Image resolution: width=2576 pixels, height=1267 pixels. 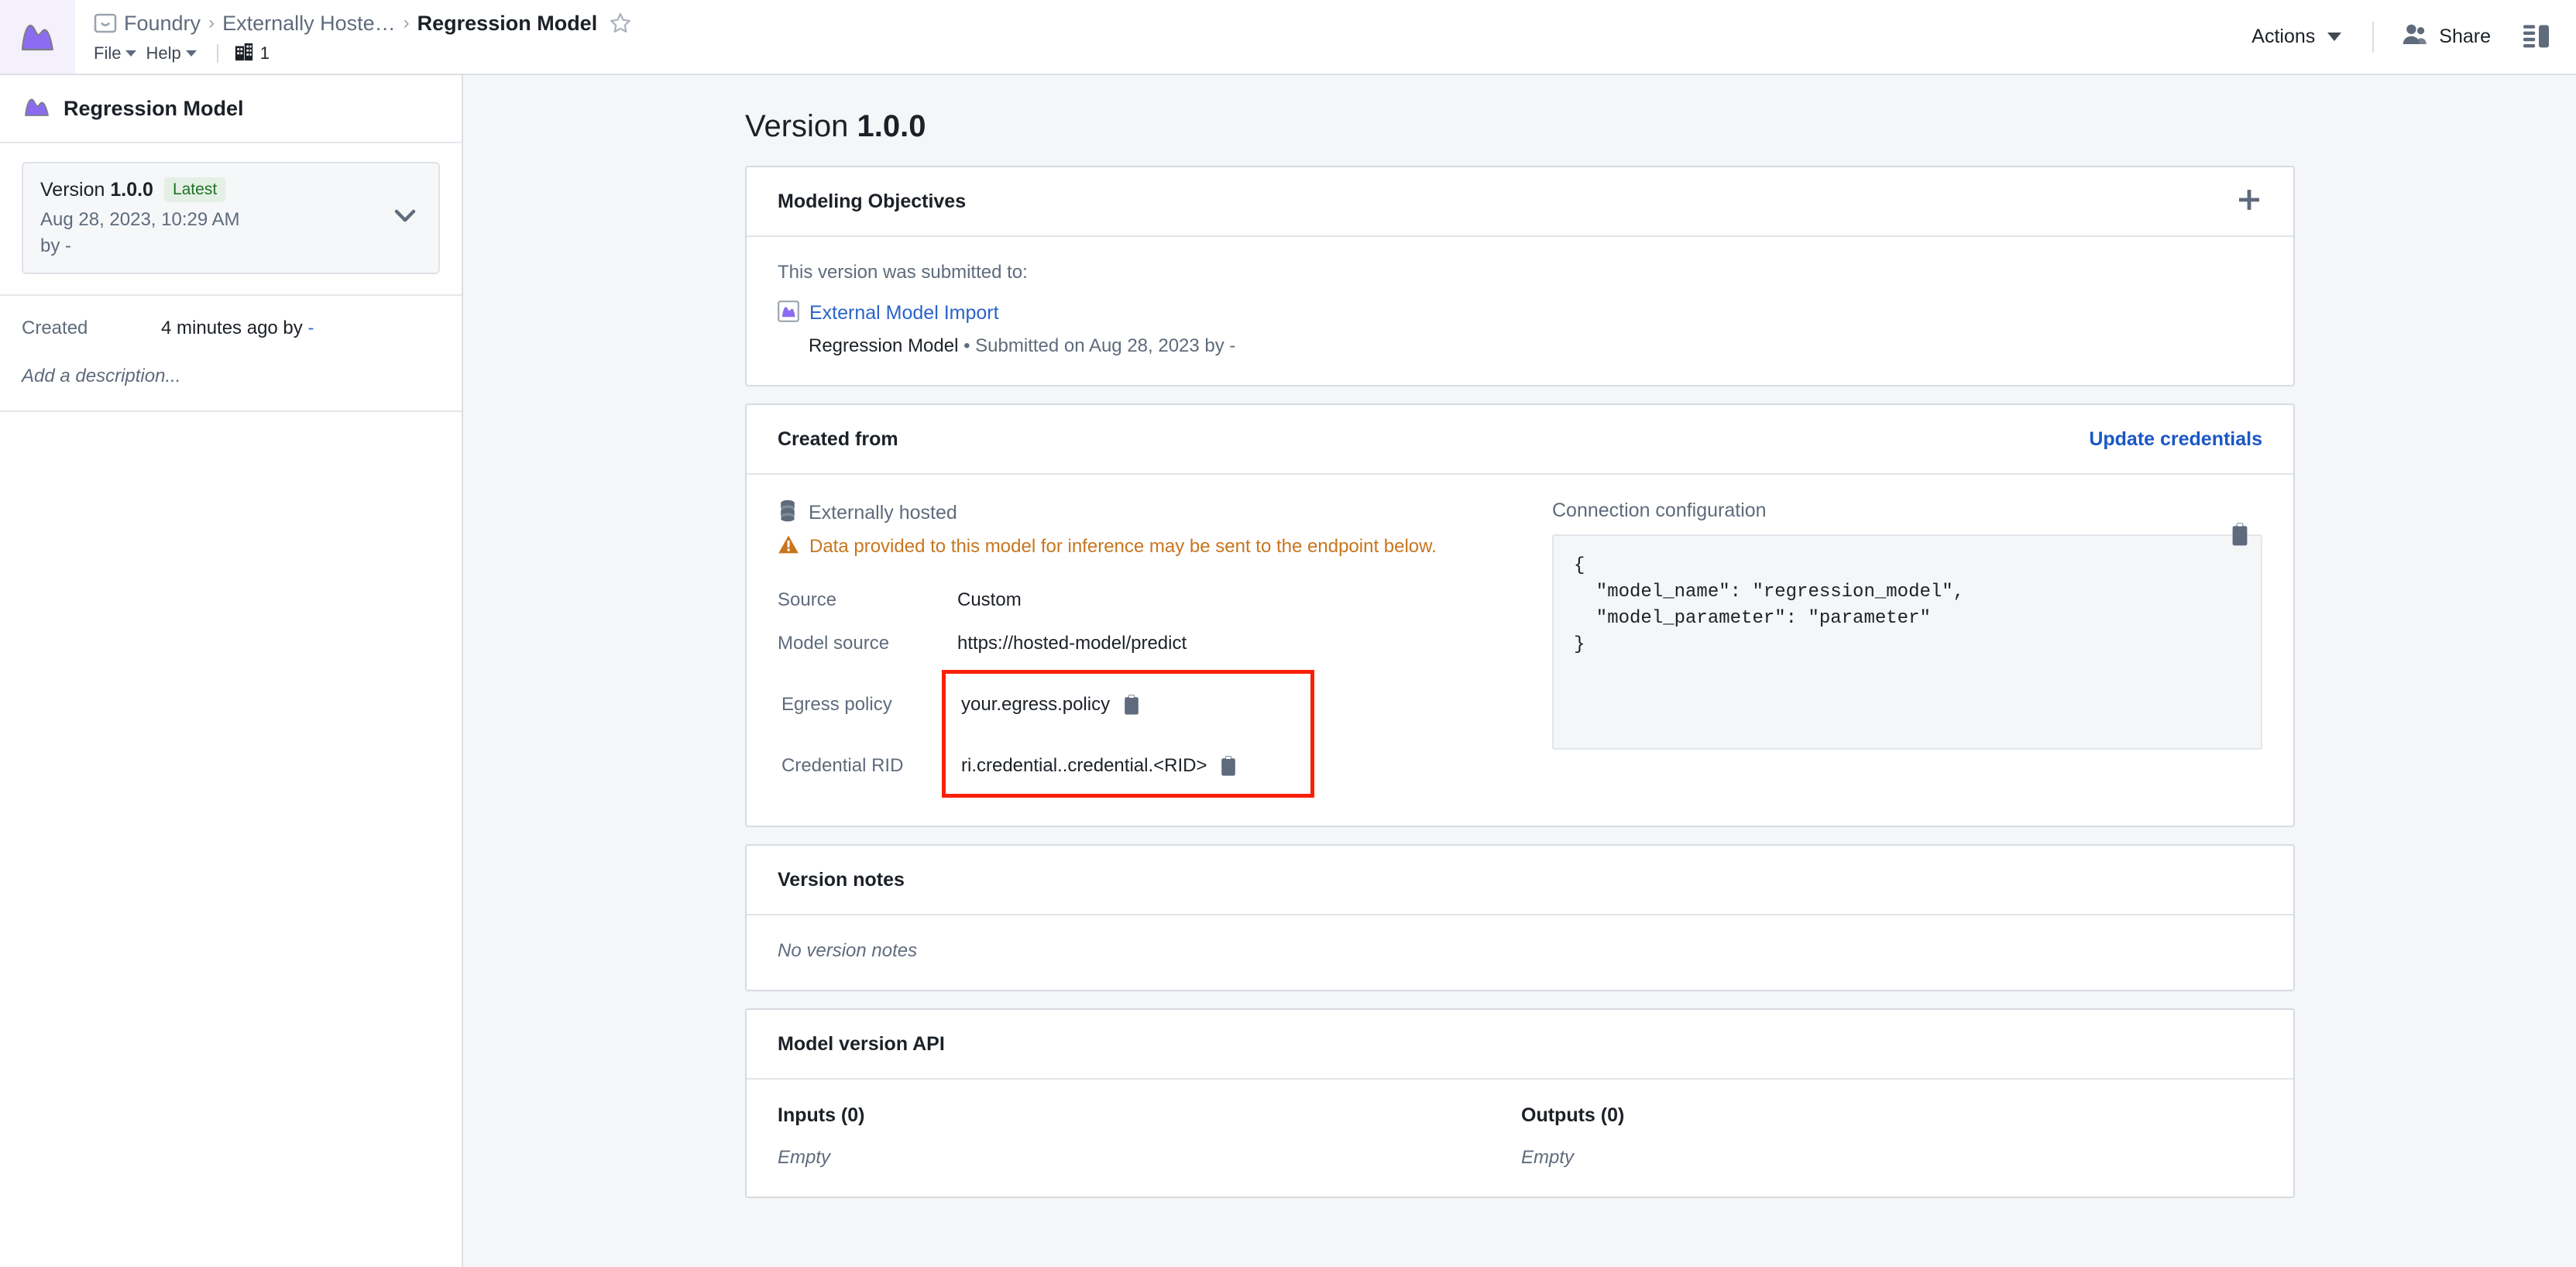 What do you see at coordinates (1149, 1136) in the screenshot?
I see `api-inputs-column: Inputs (0) Empty` at bounding box center [1149, 1136].